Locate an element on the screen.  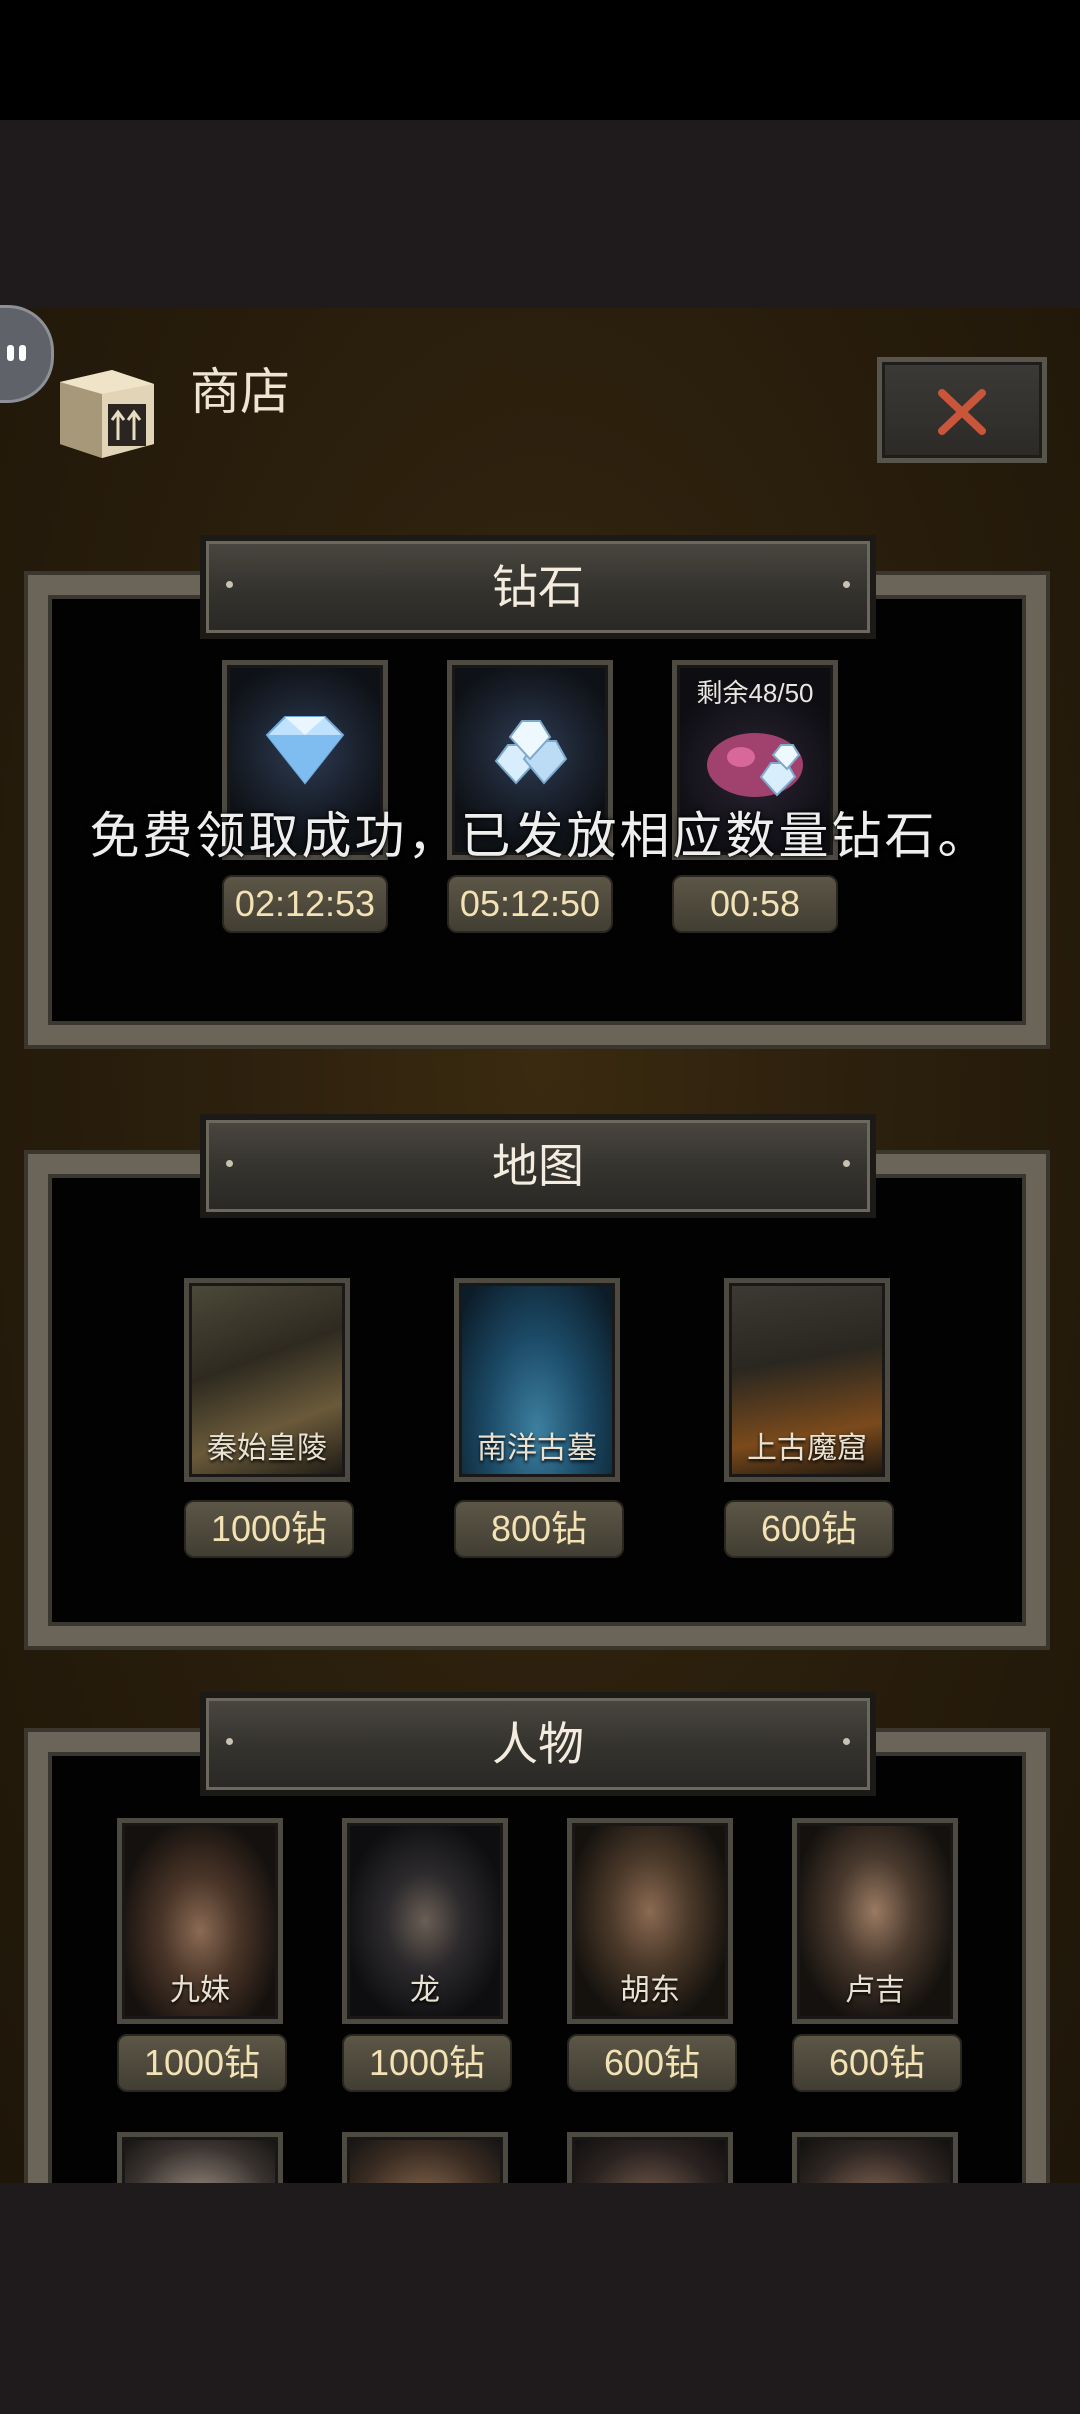
shop-title: 商店 is located at coordinates (240, 392).